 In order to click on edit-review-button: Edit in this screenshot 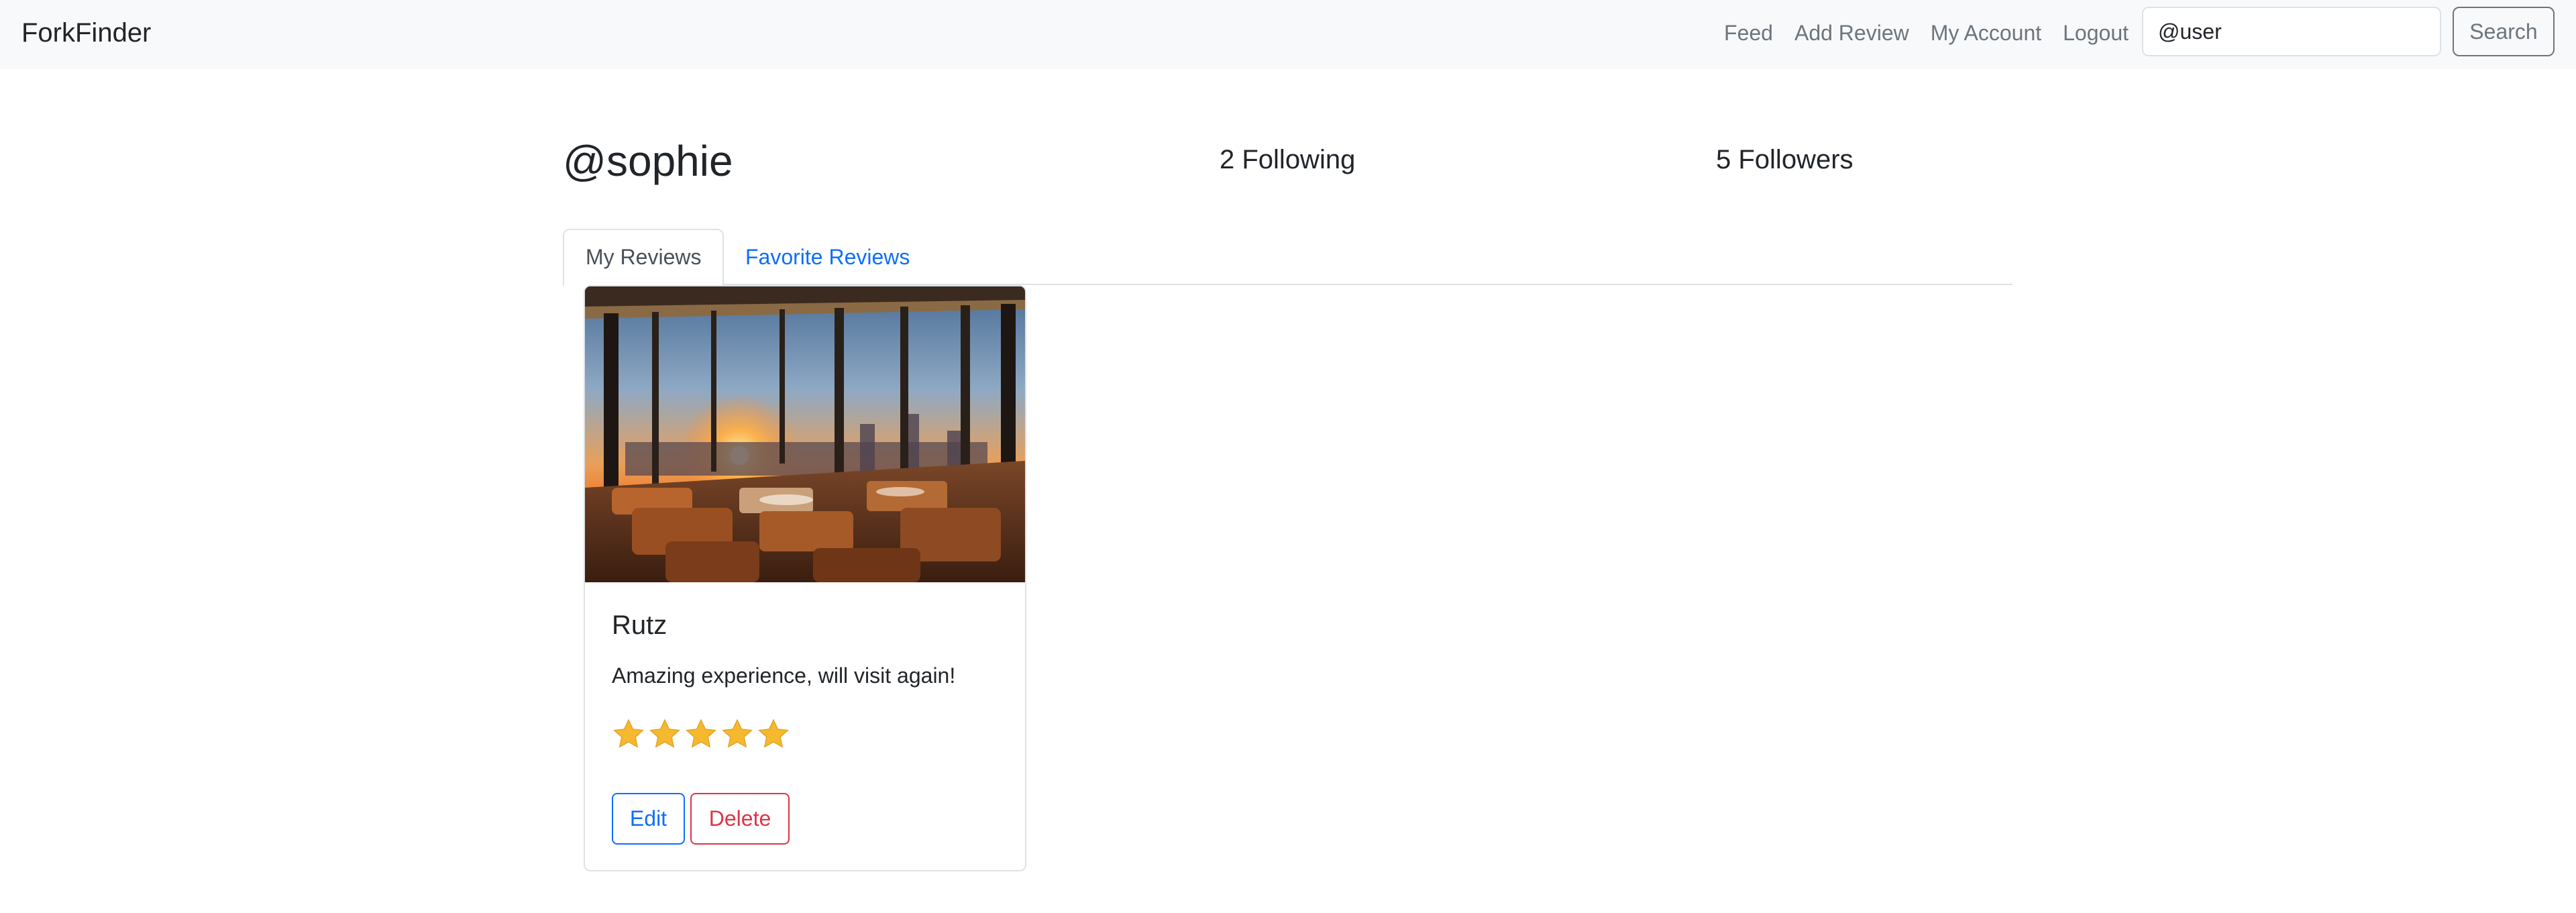, I will do `click(648, 819)`.